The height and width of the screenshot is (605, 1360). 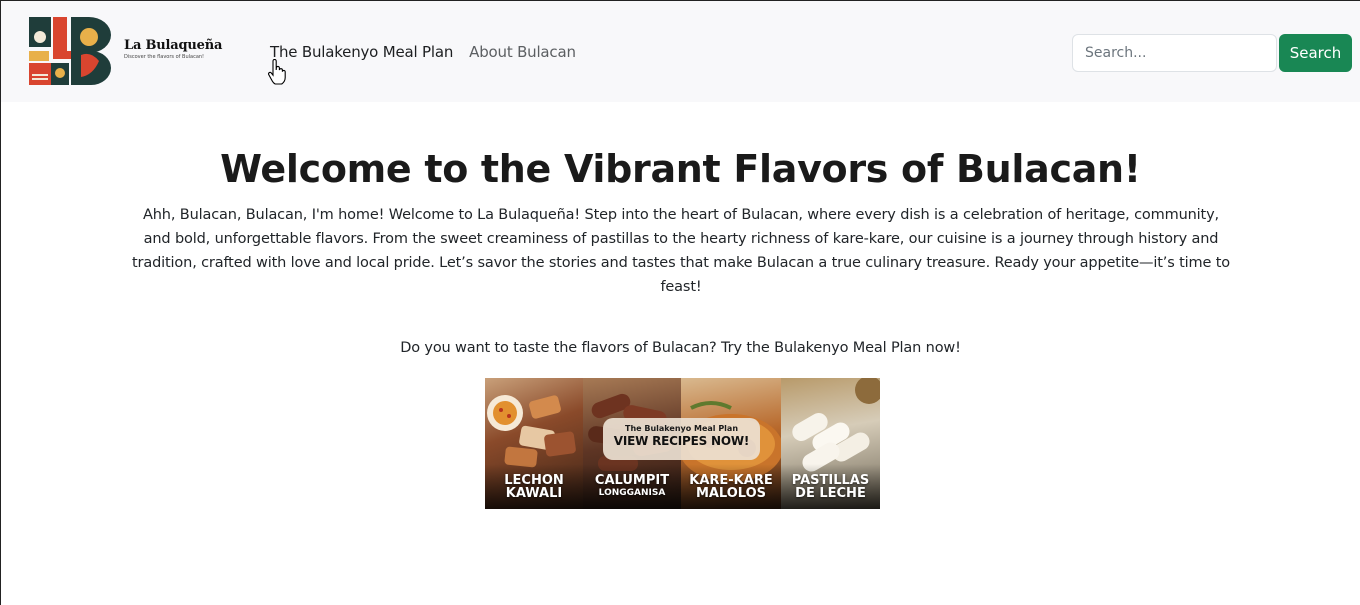 I want to click on banner-label-line2: MALOLOS, so click(x=731, y=493).